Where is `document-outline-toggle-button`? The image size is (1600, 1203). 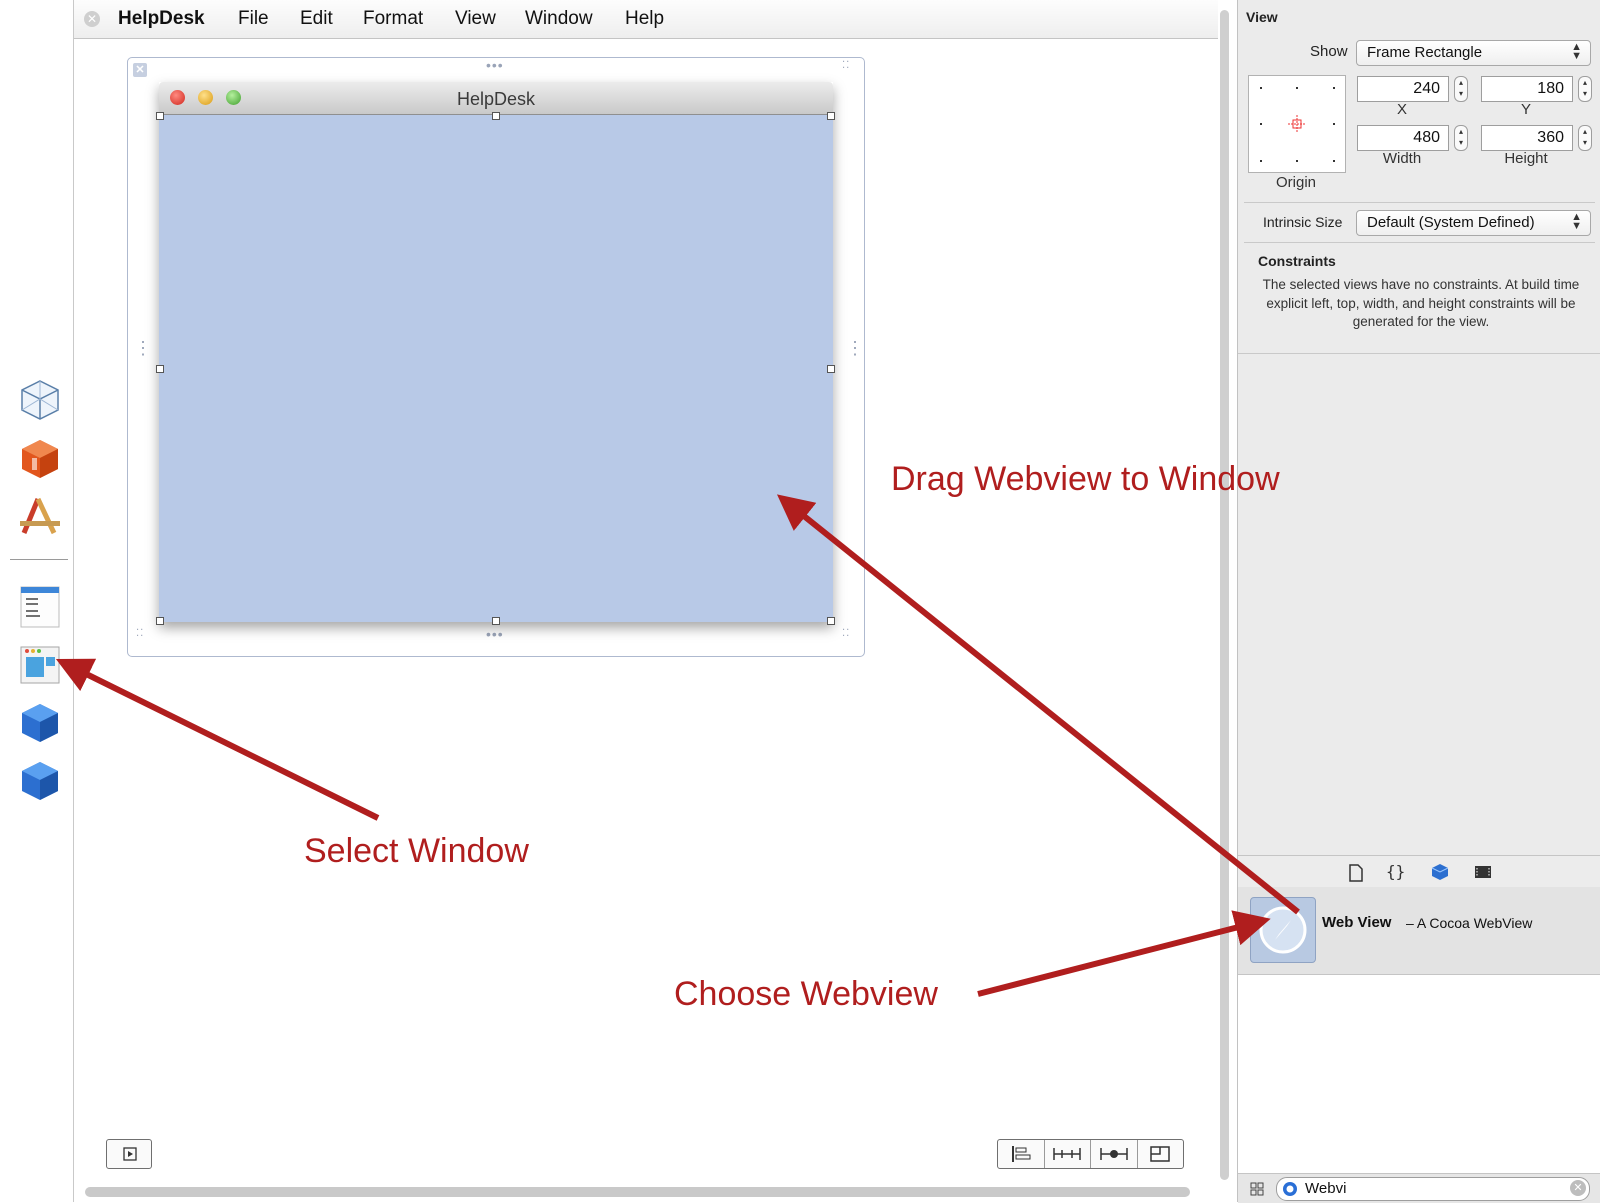
document-outline-toggle-button is located at coordinates (129, 1154).